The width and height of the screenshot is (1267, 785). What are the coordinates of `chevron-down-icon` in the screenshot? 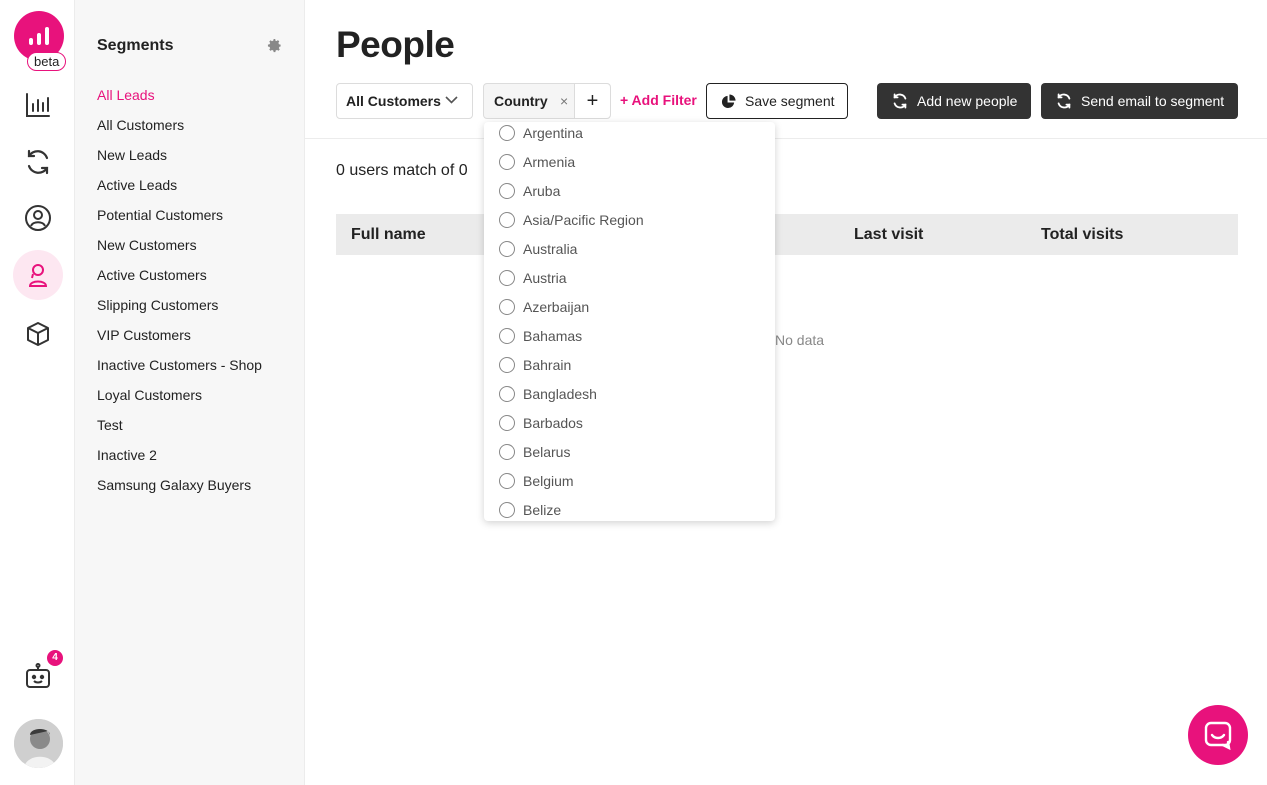 It's located at (451, 100).